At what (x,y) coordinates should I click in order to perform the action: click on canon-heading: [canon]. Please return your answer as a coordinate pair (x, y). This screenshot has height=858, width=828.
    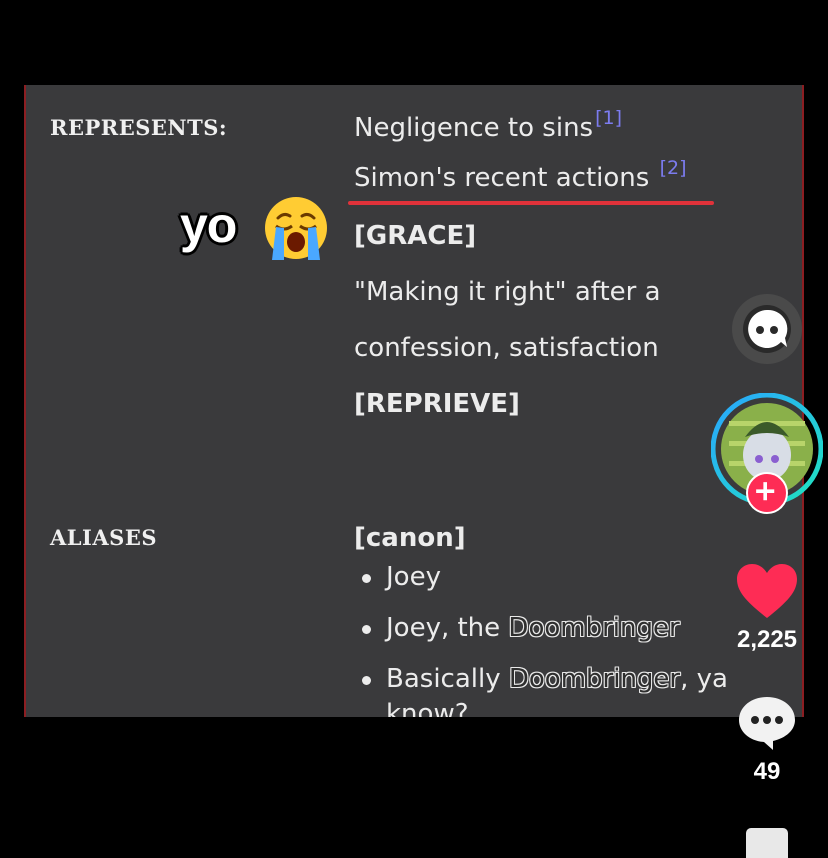
    Looking at the image, I should click on (410, 538).